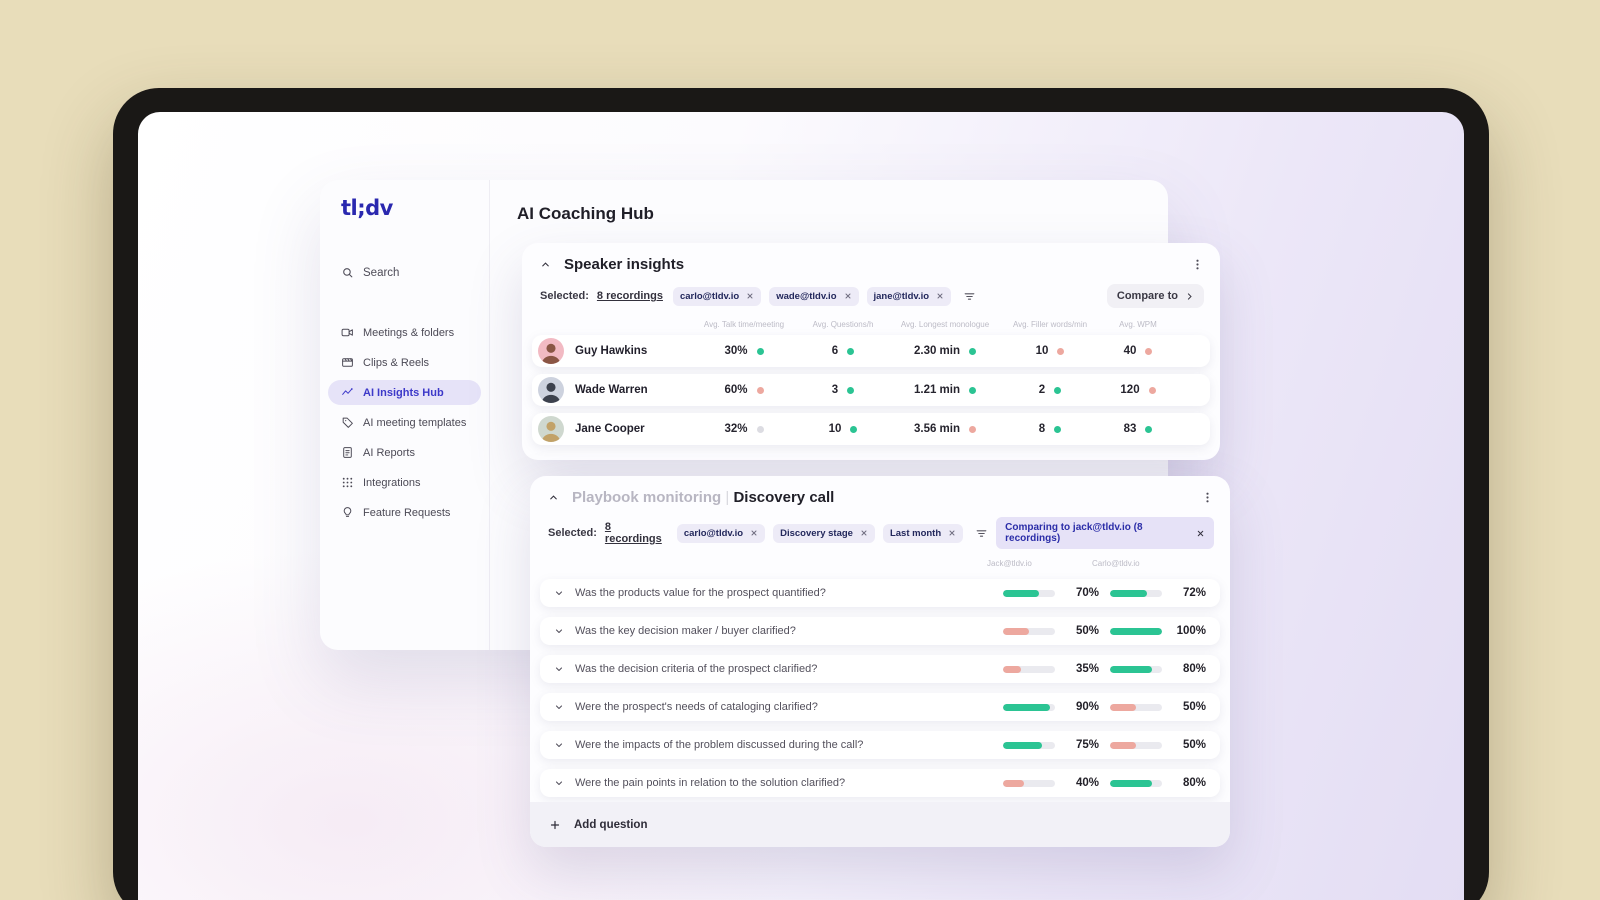 Image resolution: width=1600 pixels, height=900 pixels. What do you see at coordinates (1051, 669) in the screenshot?
I see `jack-score-group: 35%` at bounding box center [1051, 669].